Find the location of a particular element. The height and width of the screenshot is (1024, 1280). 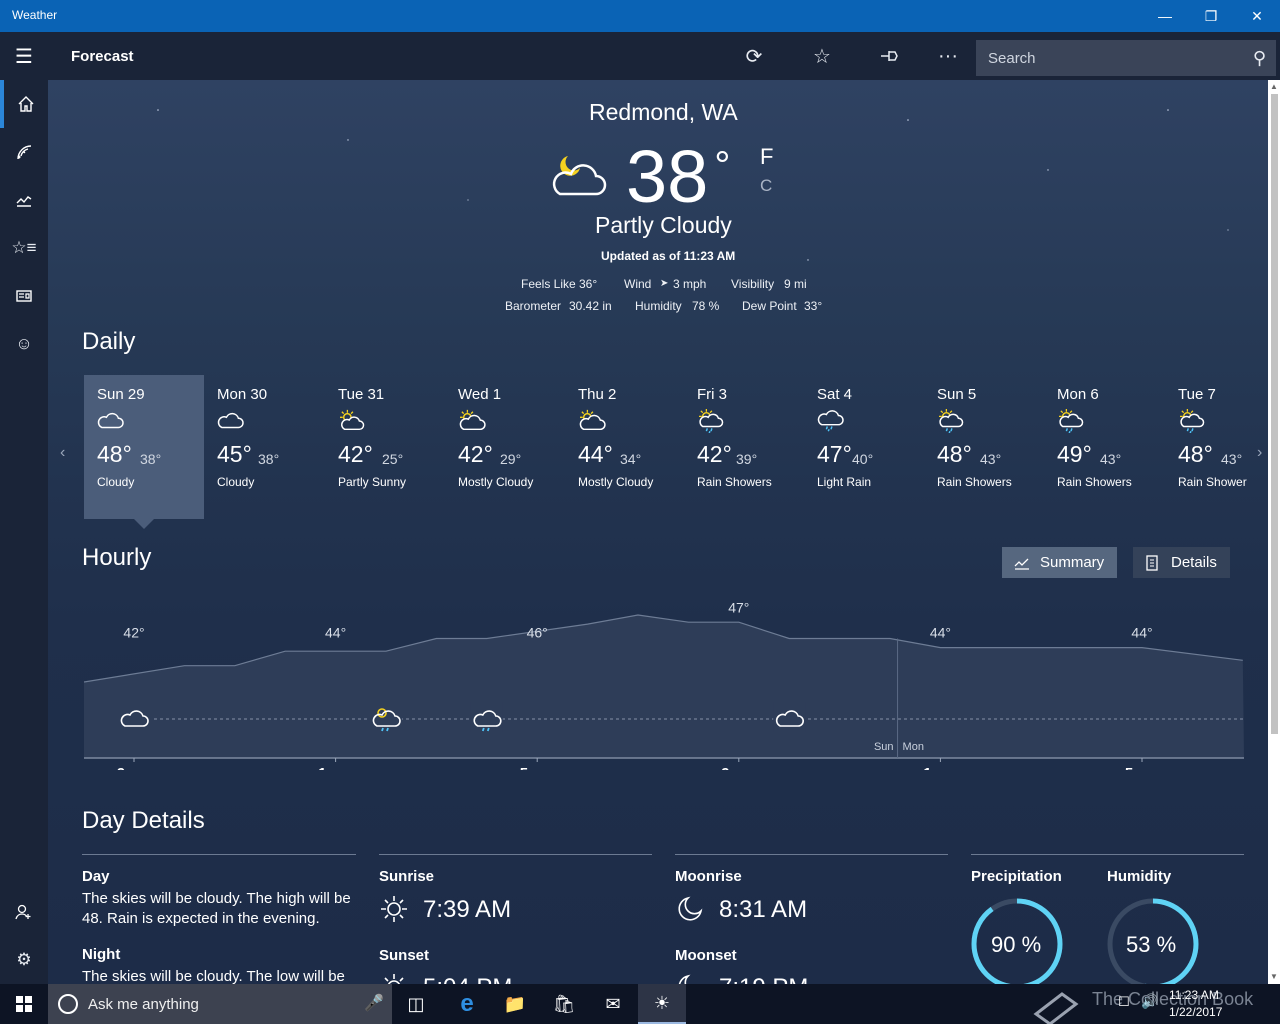

start-button is located at coordinates (24, 1004).